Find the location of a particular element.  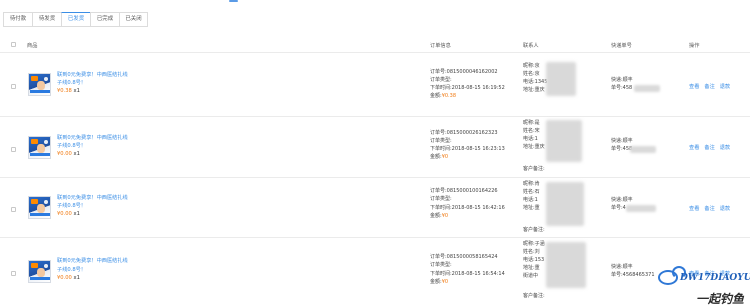

tab-pending-shipment: 待发货 is located at coordinates (46, 19).